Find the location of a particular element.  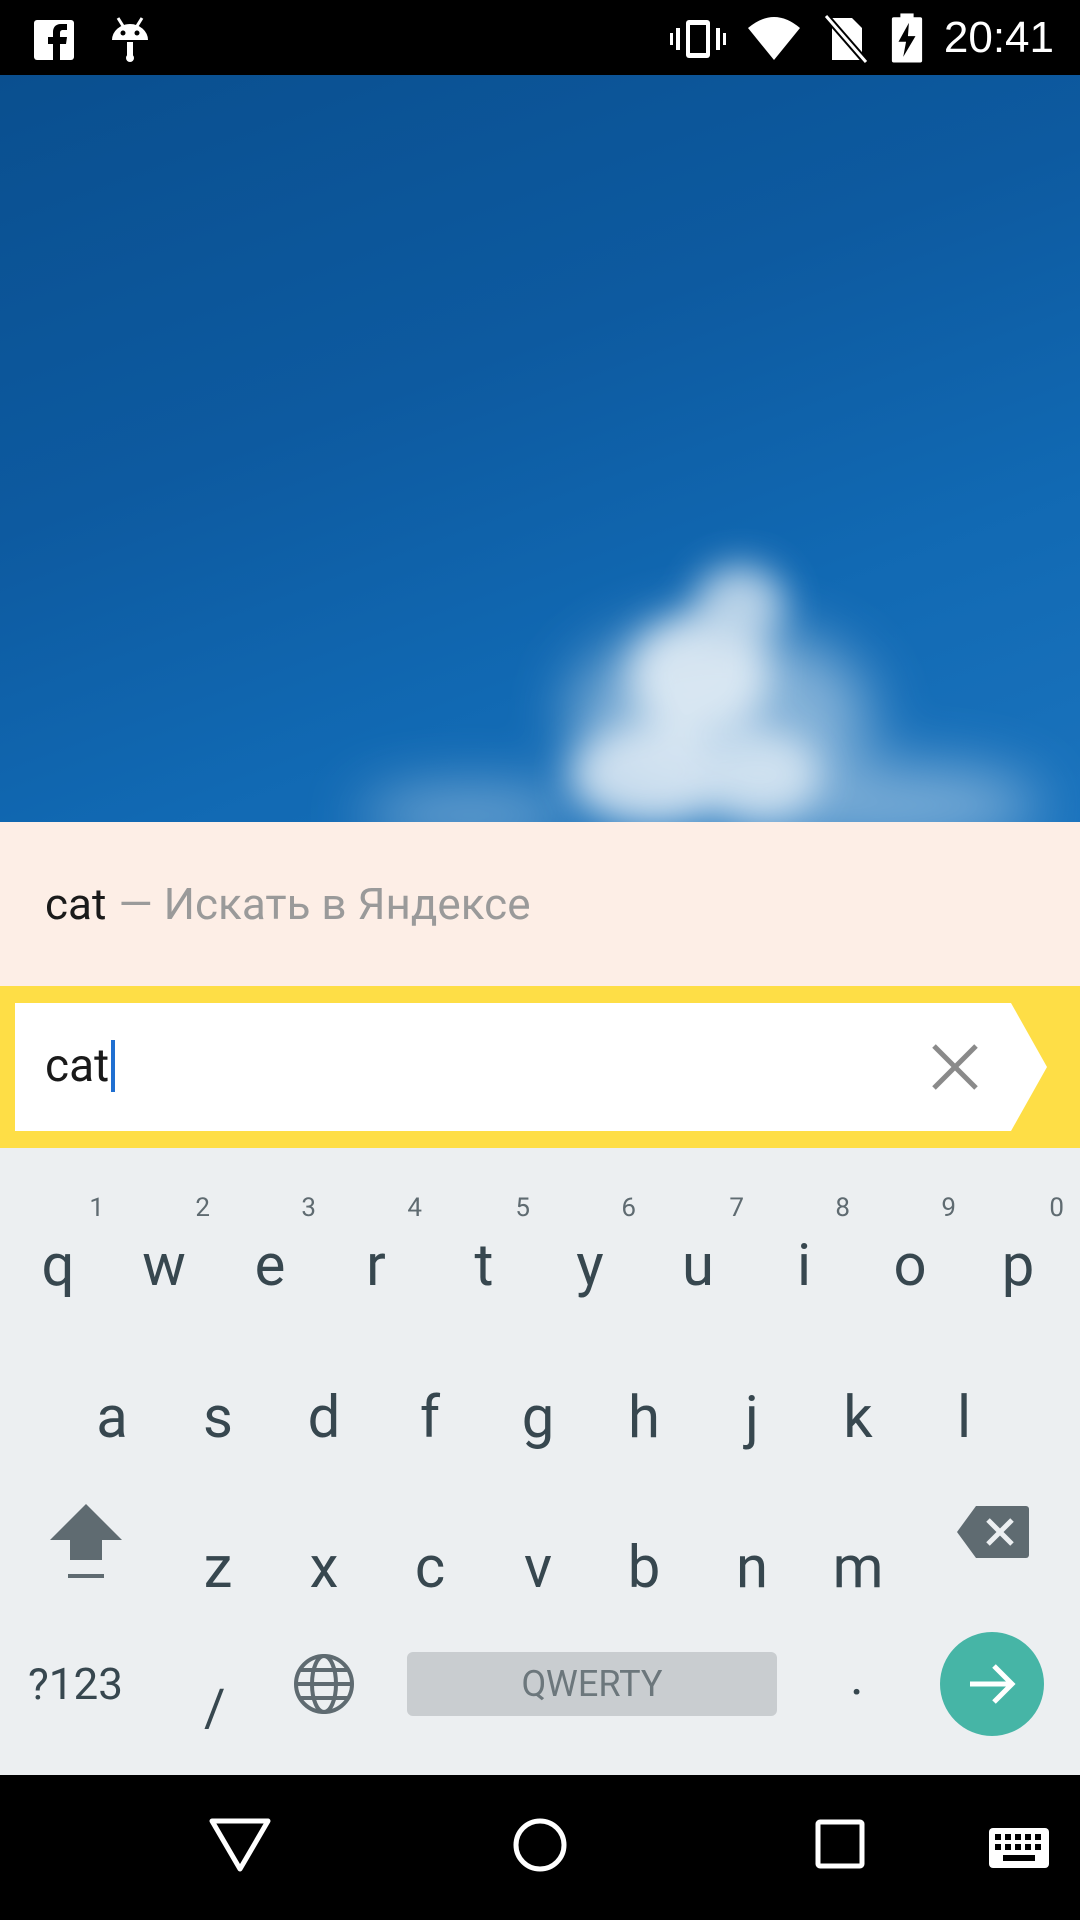

shift-icon is located at coordinates (86, 1542).